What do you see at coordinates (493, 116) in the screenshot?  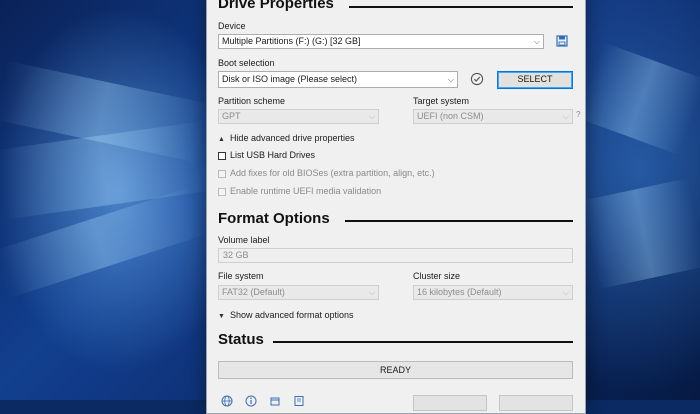 I see `target-system-dropdown: UEFI (non CSM) ⌵` at bounding box center [493, 116].